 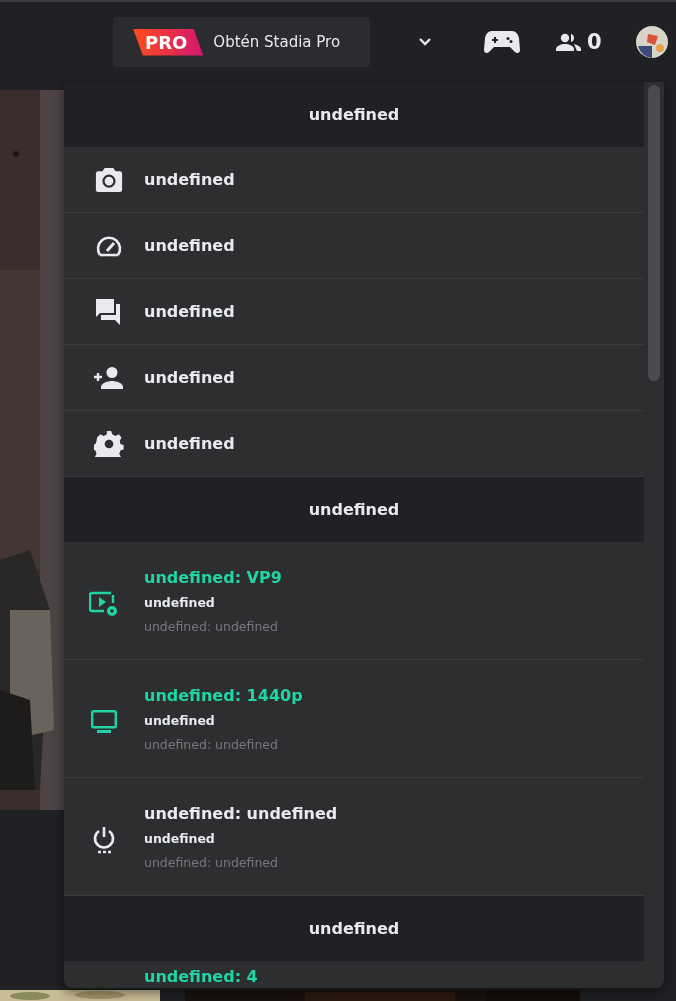 I want to click on get-pro-button: PRO Obtén Stadia Pro, so click(x=241, y=42).